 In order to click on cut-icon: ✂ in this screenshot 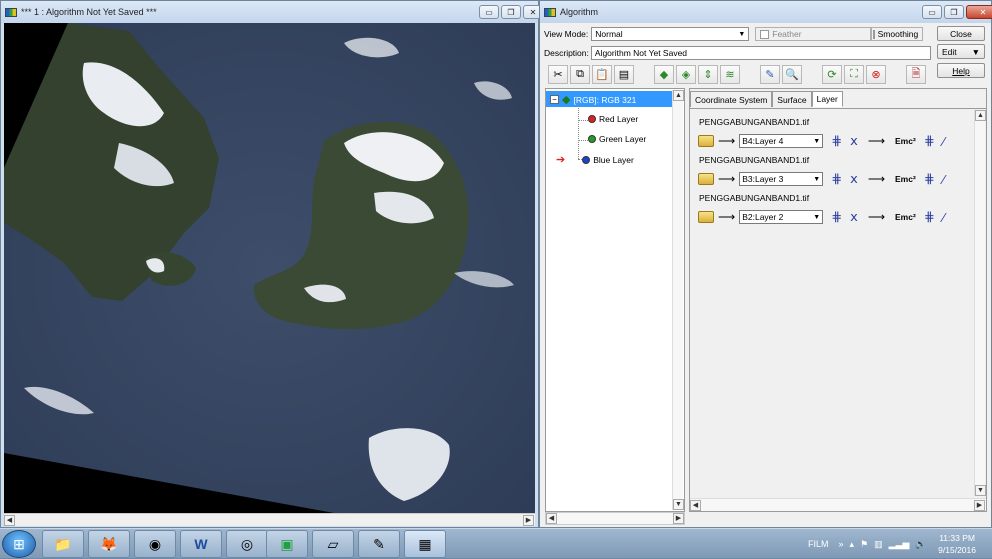, I will do `click(558, 74)`.